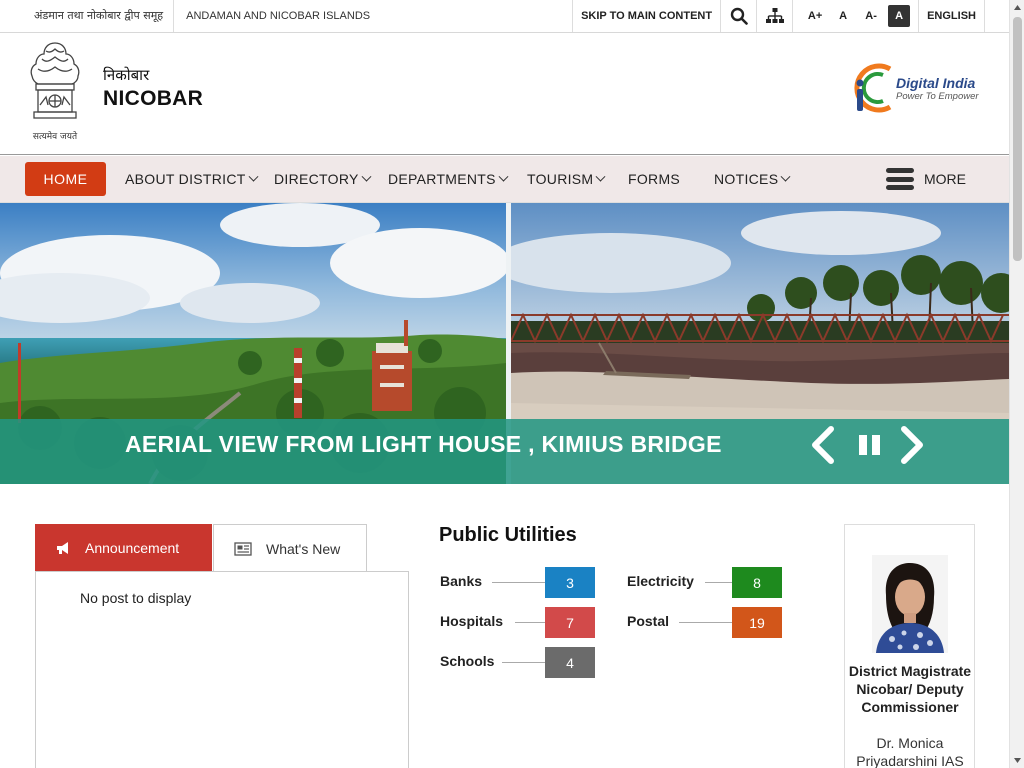  I want to click on utility-count-badge: 3, so click(570, 582).